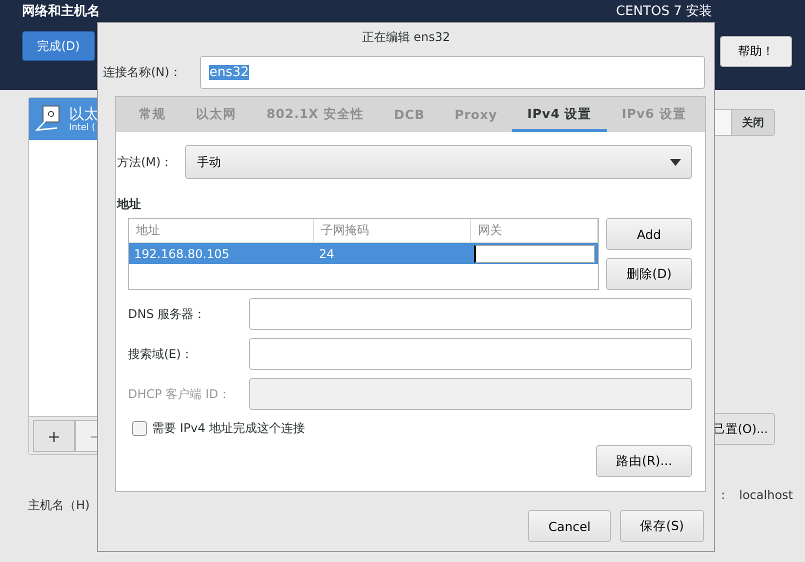 This screenshot has width=805, height=562. What do you see at coordinates (167, 314) in the screenshot?
I see `field-label: DNS 服务器：` at bounding box center [167, 314].